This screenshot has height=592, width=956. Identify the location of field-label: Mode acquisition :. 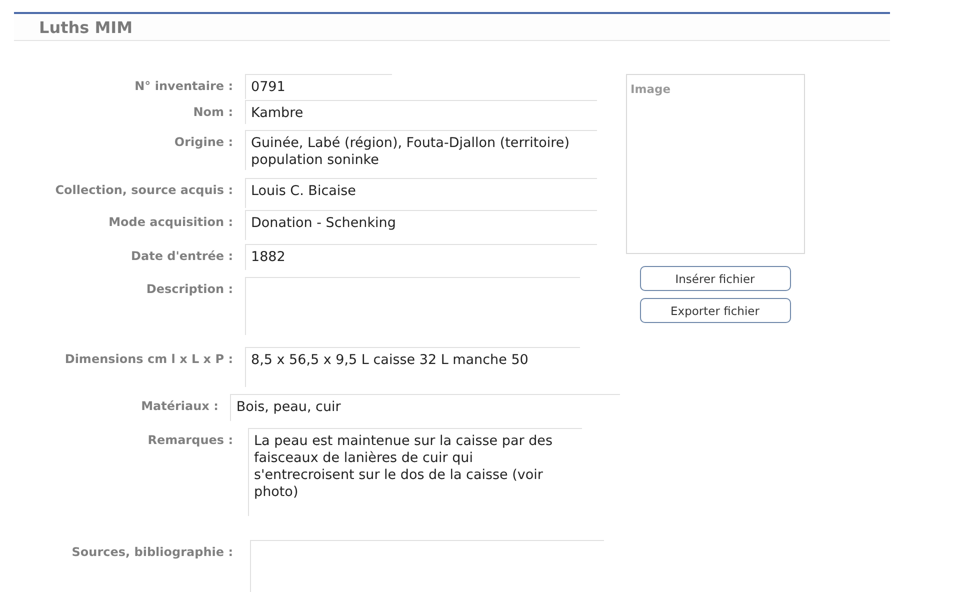
(170, 221).